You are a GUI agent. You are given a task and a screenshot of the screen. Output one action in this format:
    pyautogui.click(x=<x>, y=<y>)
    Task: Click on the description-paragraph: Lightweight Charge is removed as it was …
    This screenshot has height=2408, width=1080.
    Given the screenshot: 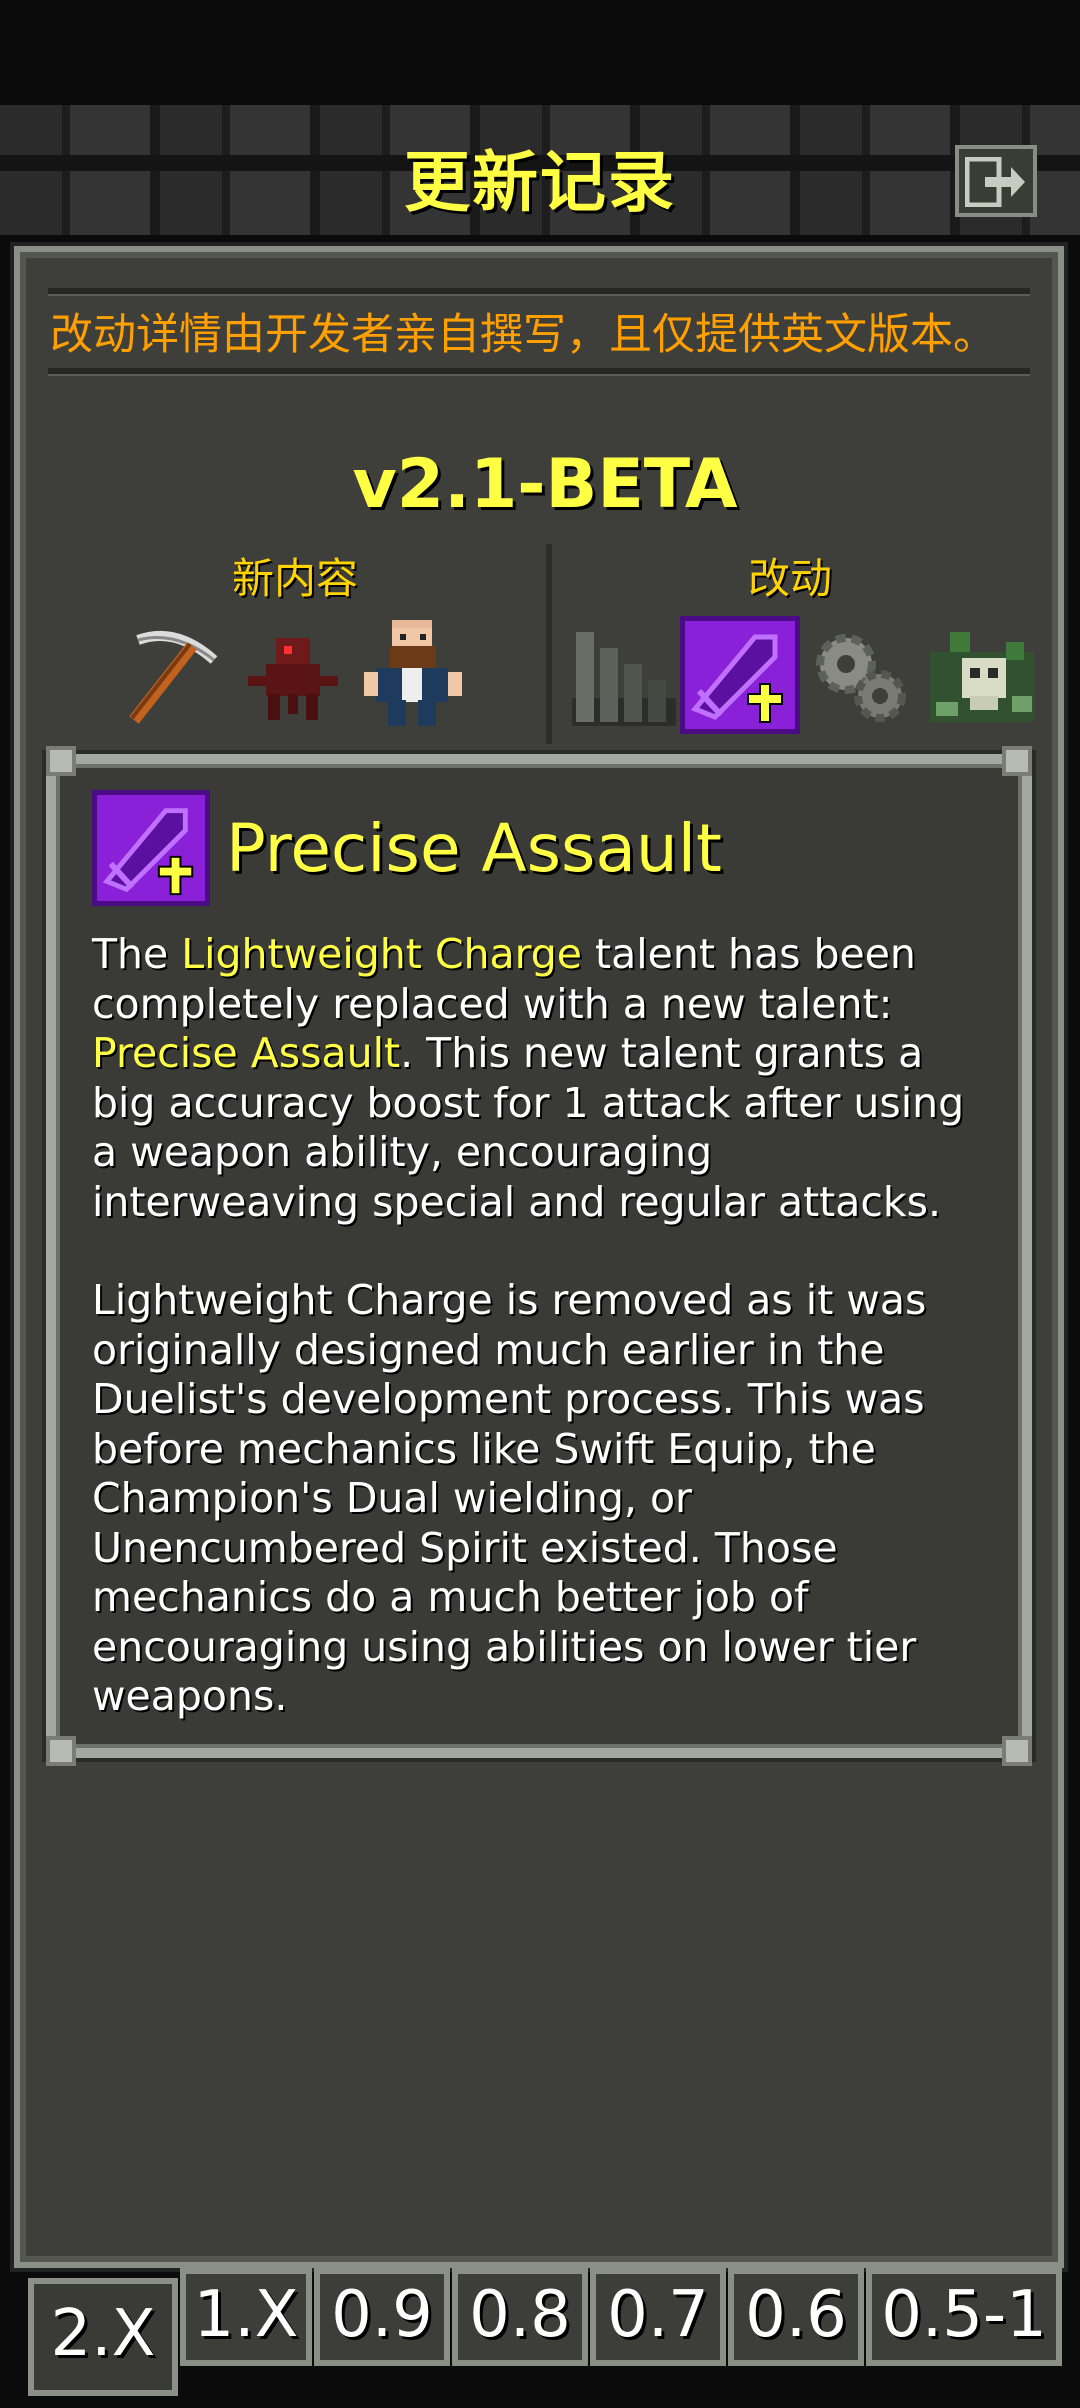 What is the action you would take?
    pyautogui.click(x=509, y=1498)
    